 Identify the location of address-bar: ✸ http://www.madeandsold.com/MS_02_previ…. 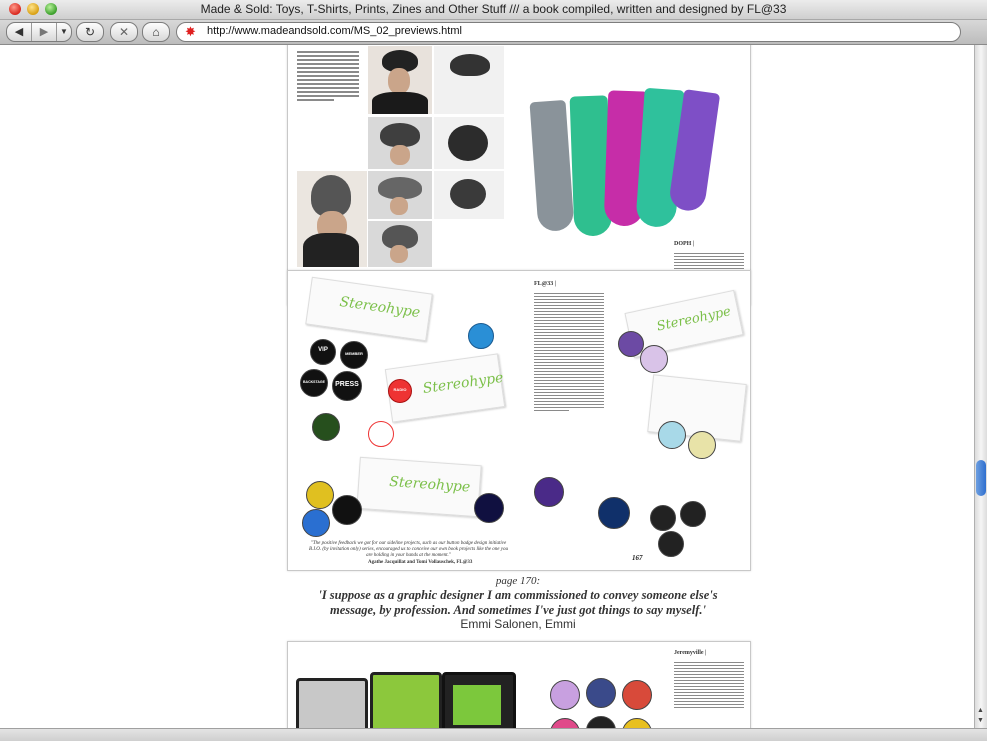
(568, 32).